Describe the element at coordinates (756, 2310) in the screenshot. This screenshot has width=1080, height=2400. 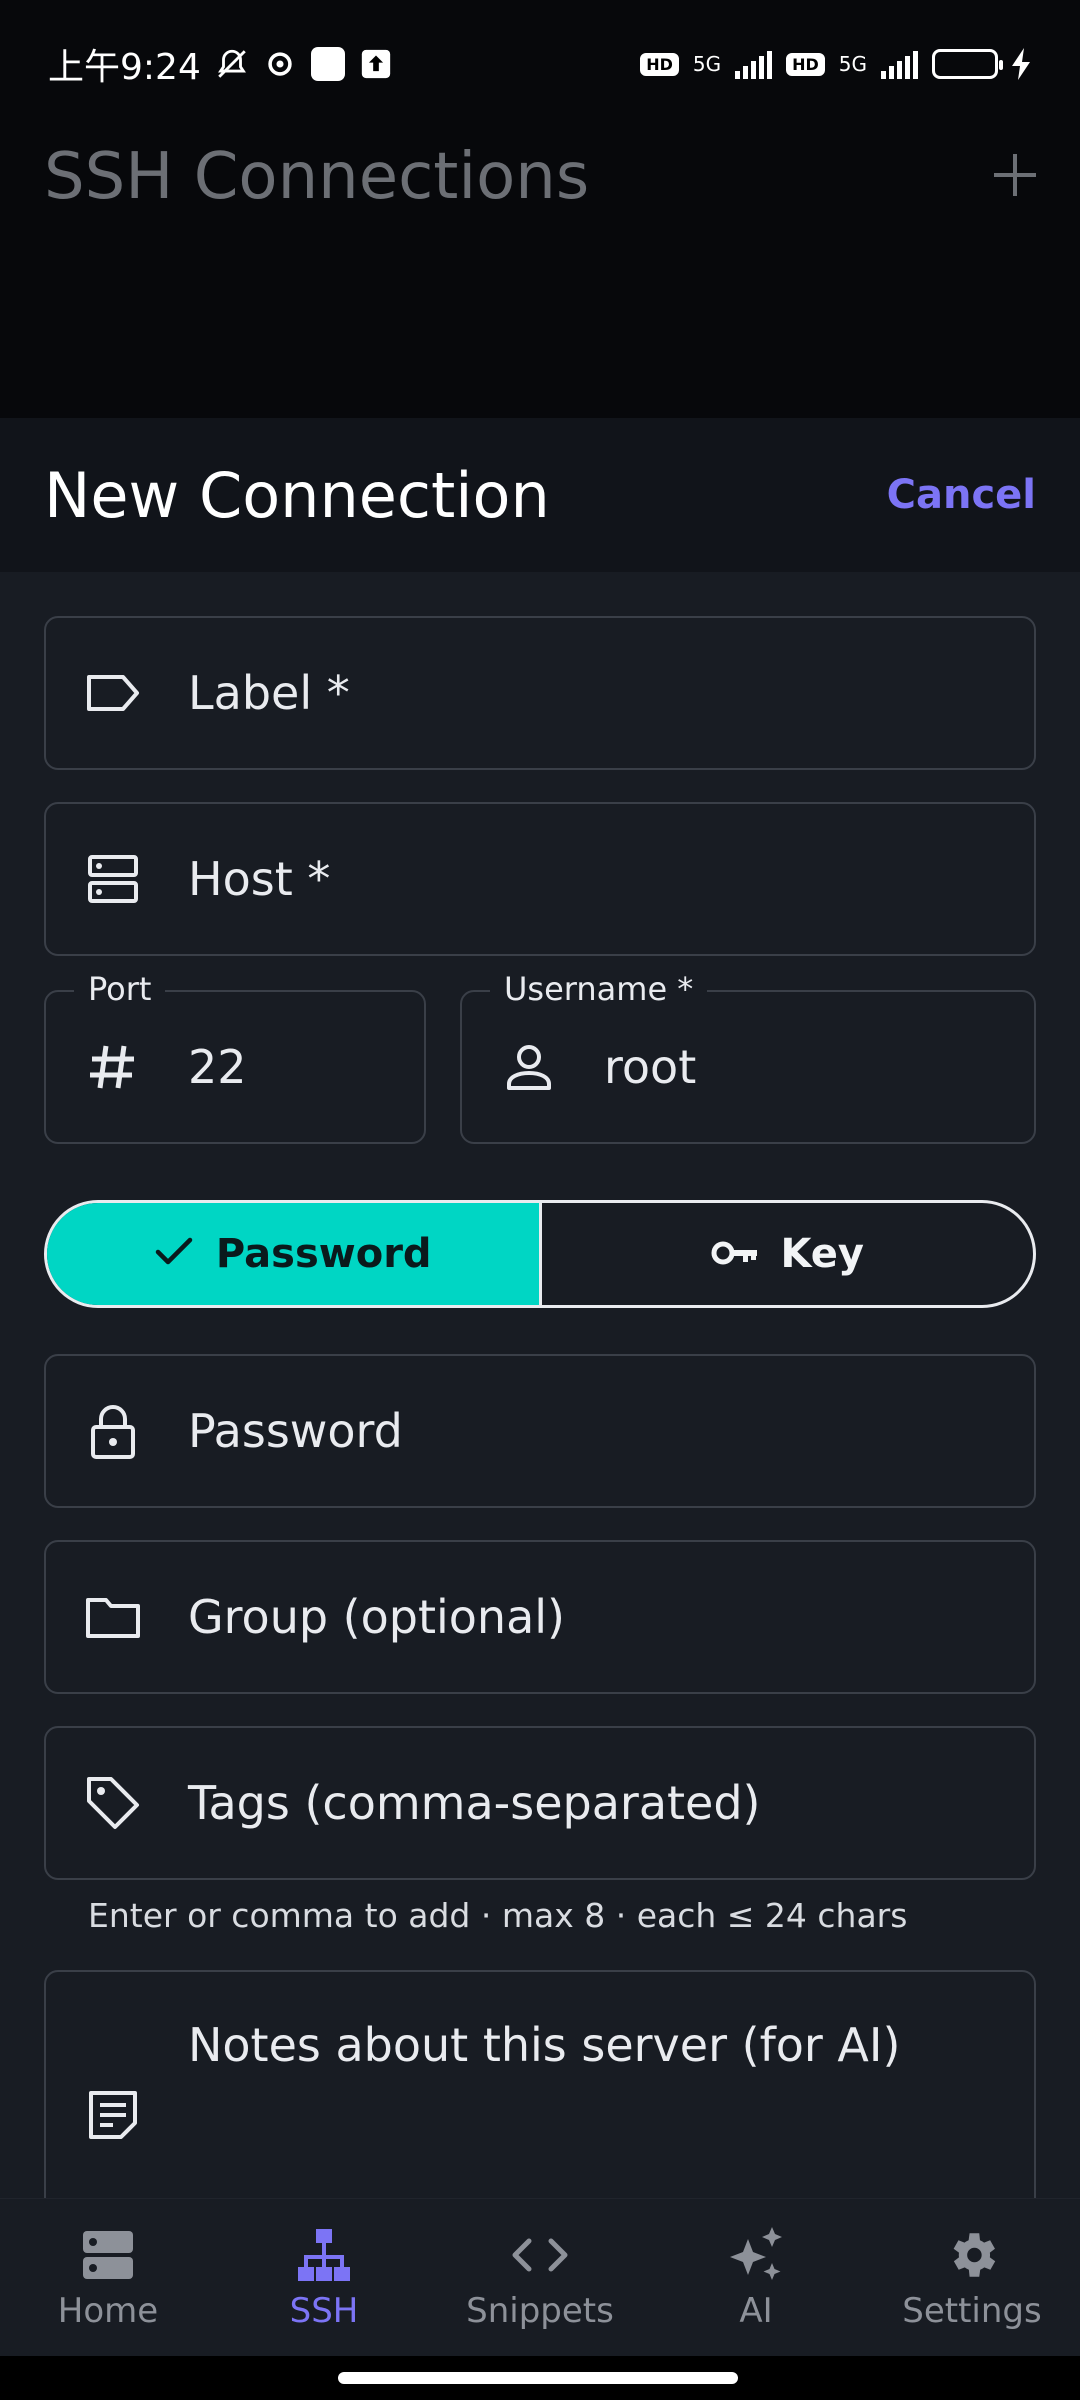
I see `nav-ai-label: AI` at that location.